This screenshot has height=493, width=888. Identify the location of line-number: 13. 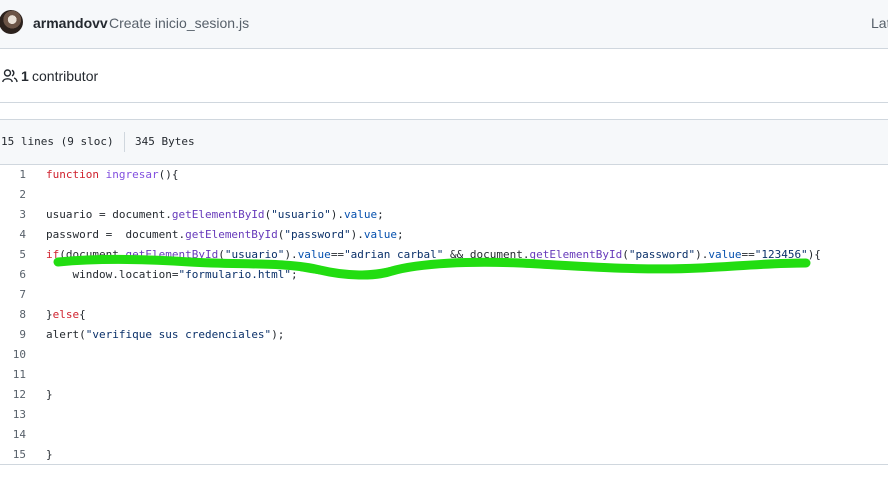
(13, 414).